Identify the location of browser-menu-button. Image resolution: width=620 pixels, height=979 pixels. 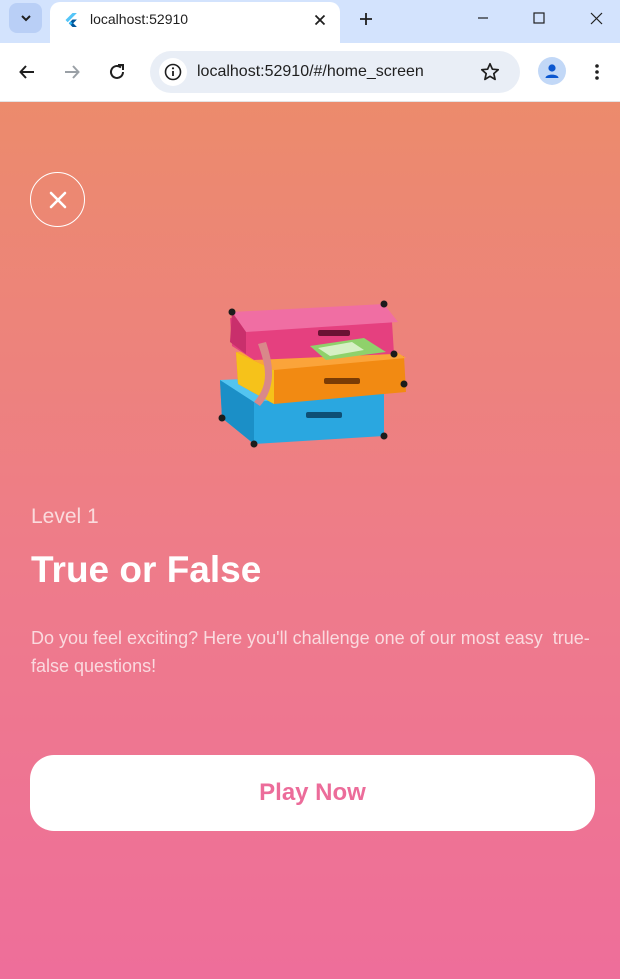
(597, 72).